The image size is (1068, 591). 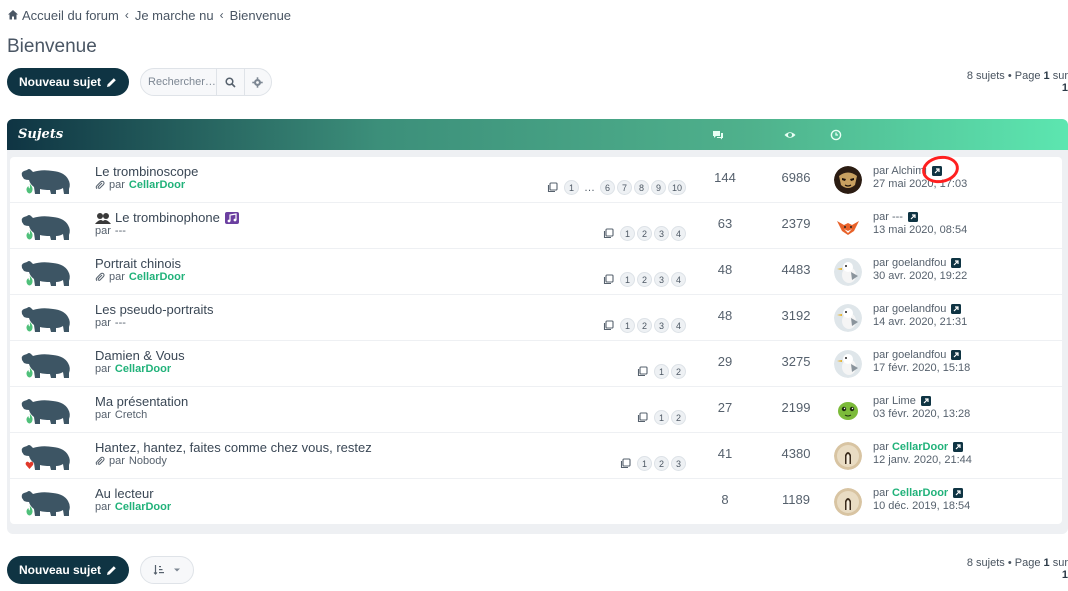 I want to click on topic-title-wrap: Au lecteur, so click(x=124, y=493).